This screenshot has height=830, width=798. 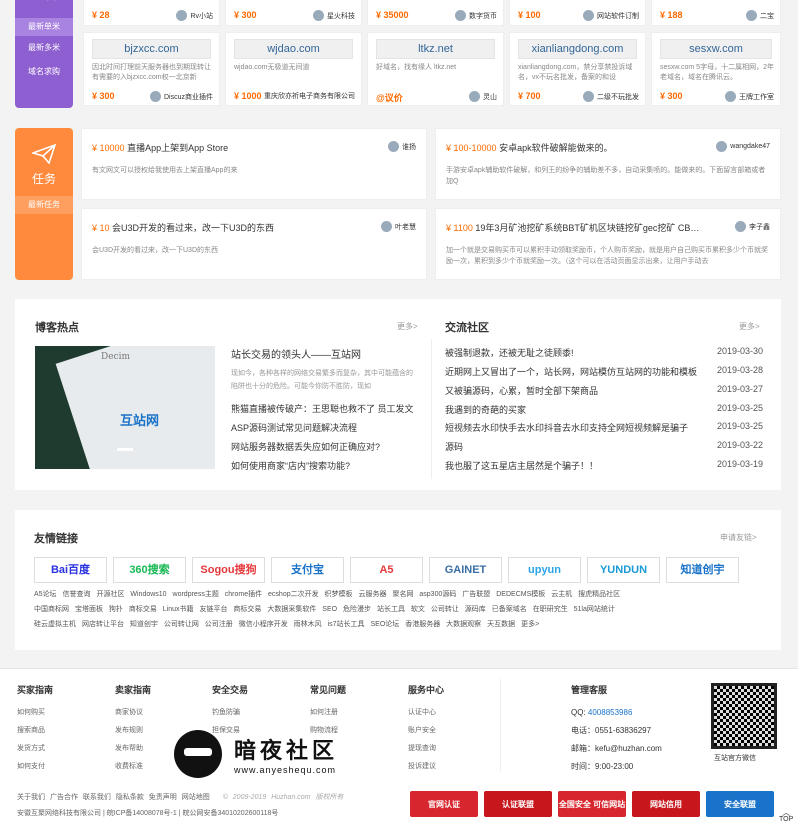 What do you see at coordinates (702, 570) in the screenshot?
I see `partner-logo-knownsec: 知道创宇` at bounding box center [702, 570].